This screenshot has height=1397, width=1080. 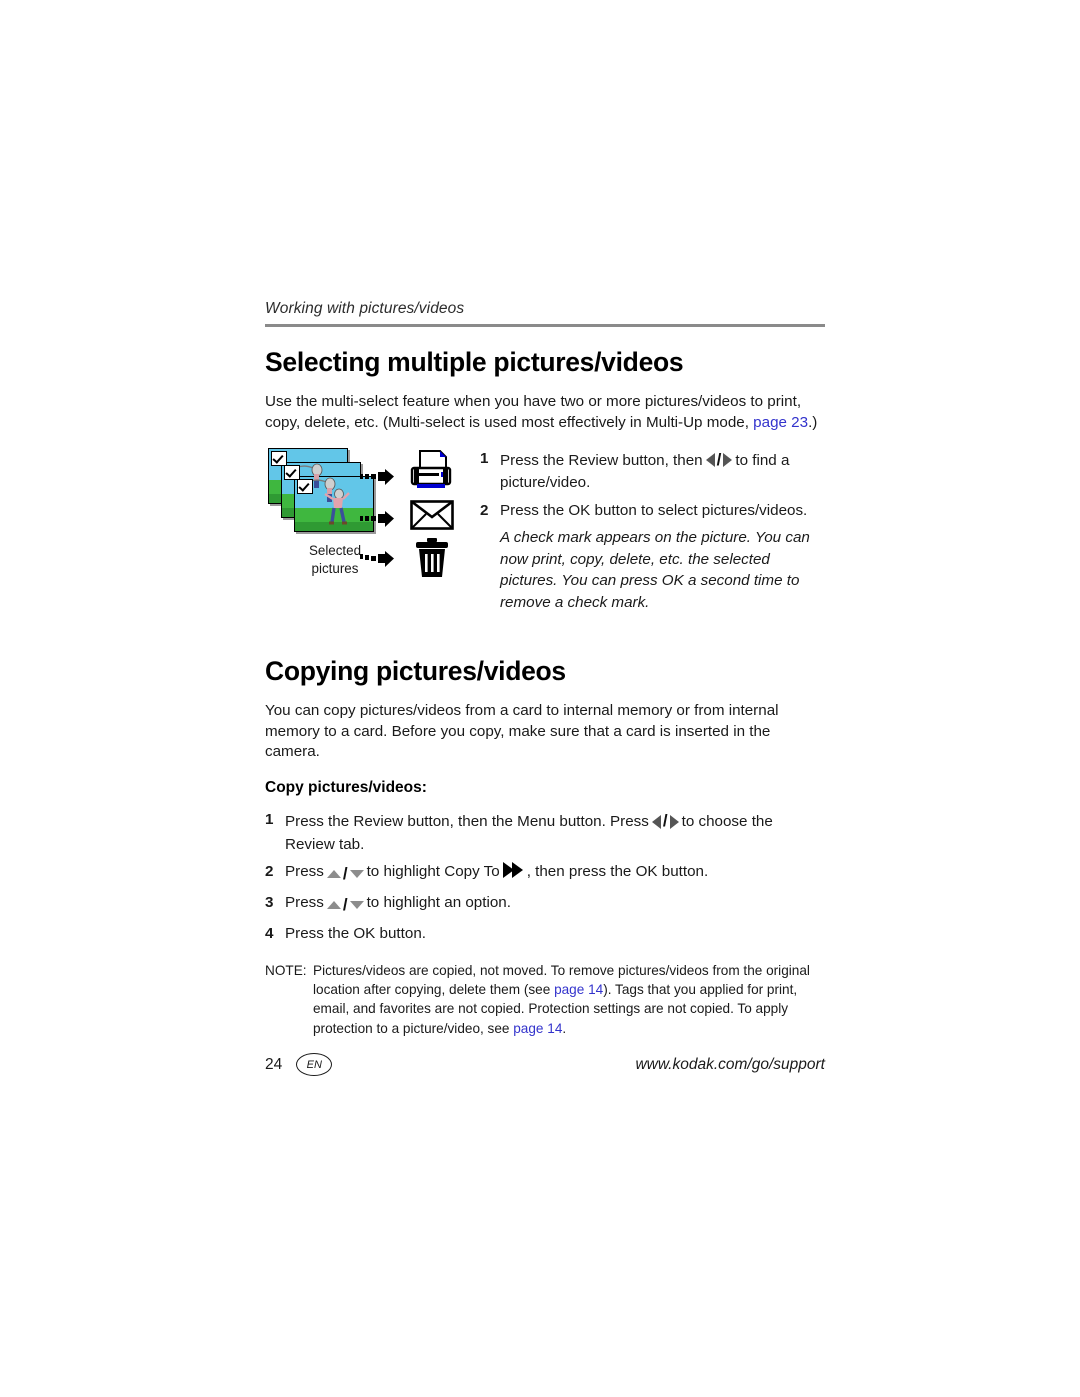 I want to click on printer-icon, so click(x=431, y=469).